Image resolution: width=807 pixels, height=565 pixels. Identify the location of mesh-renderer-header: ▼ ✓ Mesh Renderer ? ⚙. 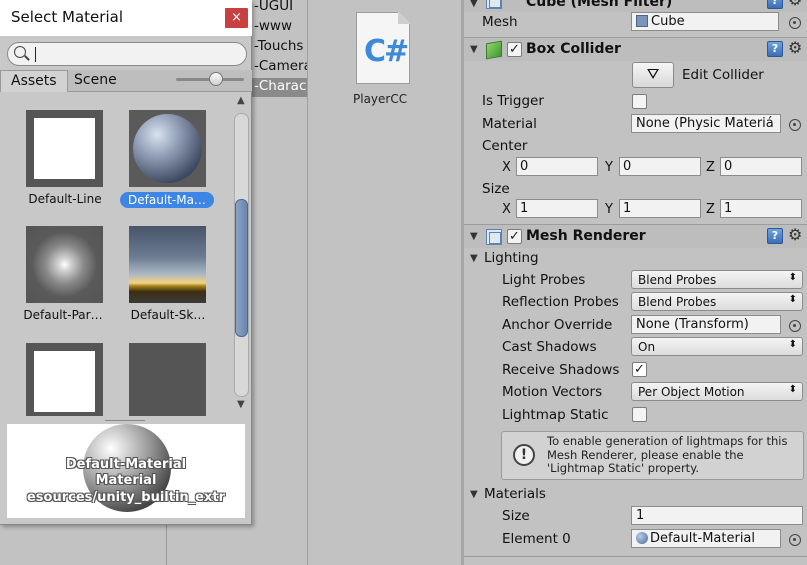
(635, 236).